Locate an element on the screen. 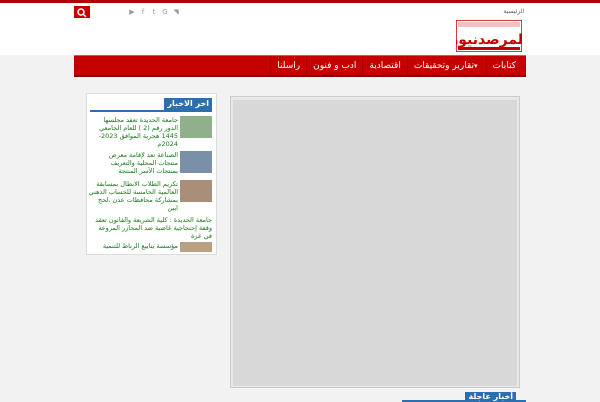  facebook-icon: f is located at coordinates (143, 12).